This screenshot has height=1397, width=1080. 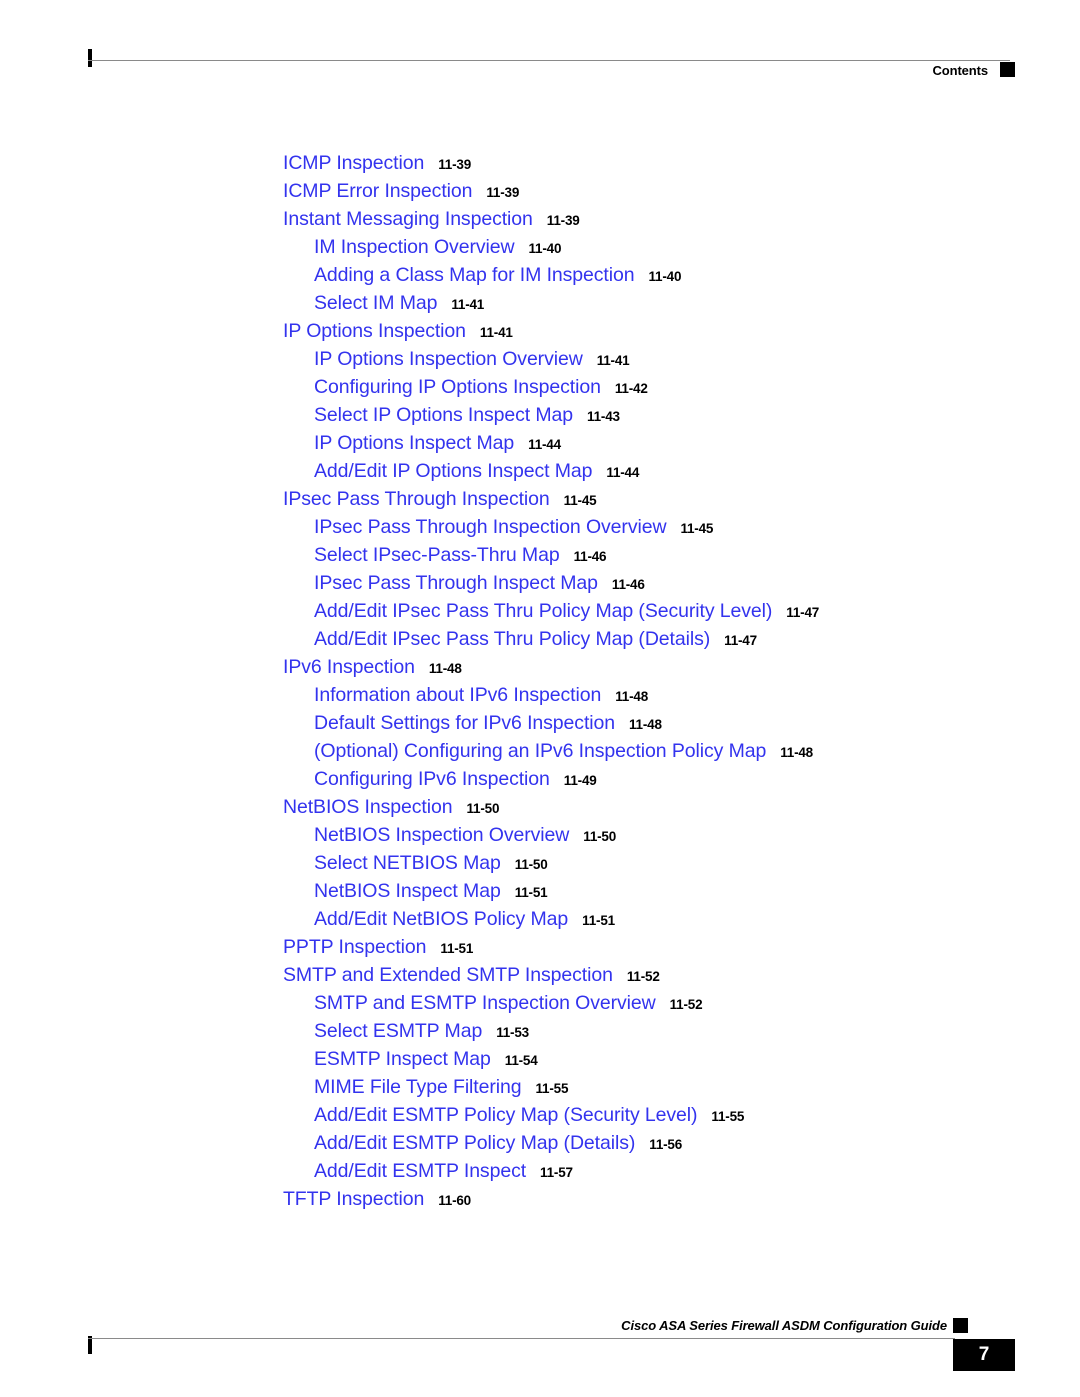 I want to click on toc-entry: Configuring IPv6 Inspection 11-49, so click(x=540, y=779).